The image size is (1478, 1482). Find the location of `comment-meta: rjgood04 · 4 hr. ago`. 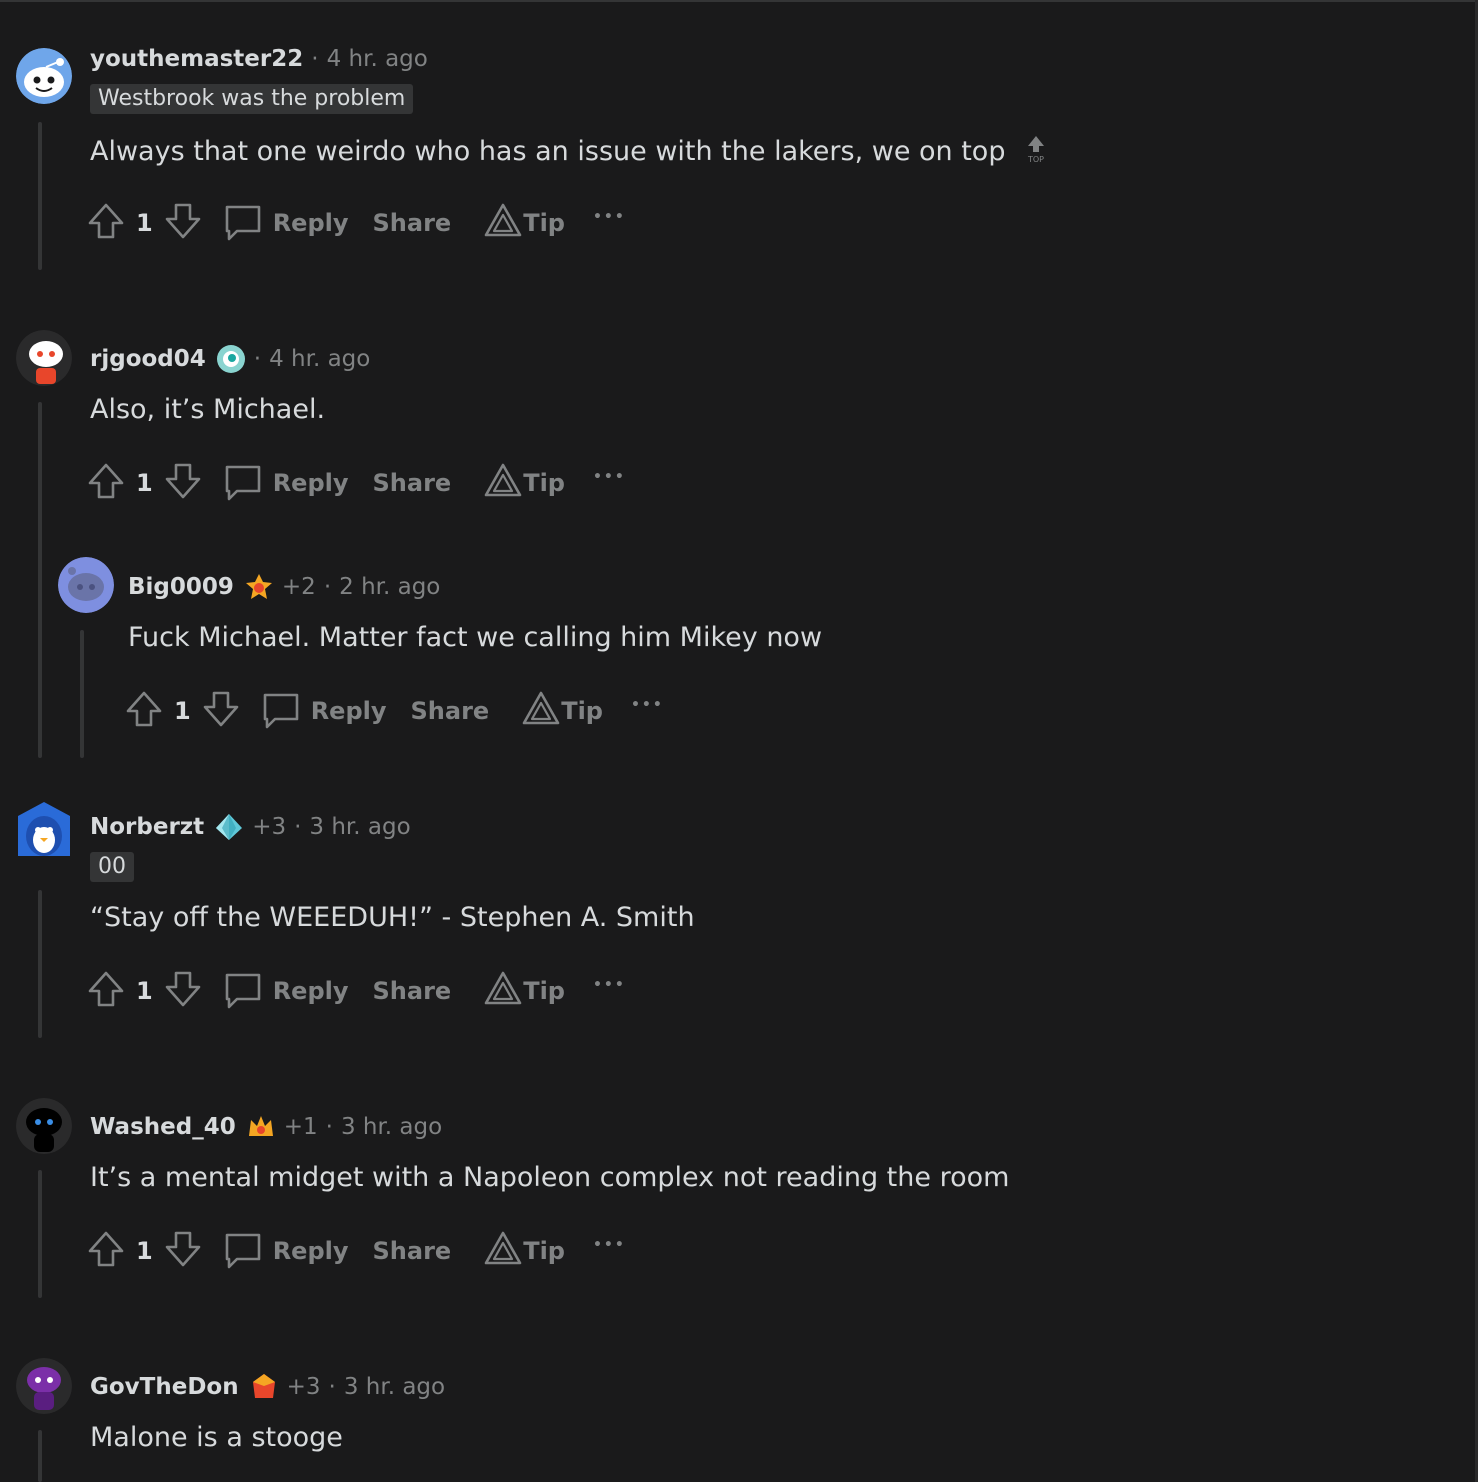

comment-meta: rjgood04 · 4 hr. ago is located at coordinates (230, 359).